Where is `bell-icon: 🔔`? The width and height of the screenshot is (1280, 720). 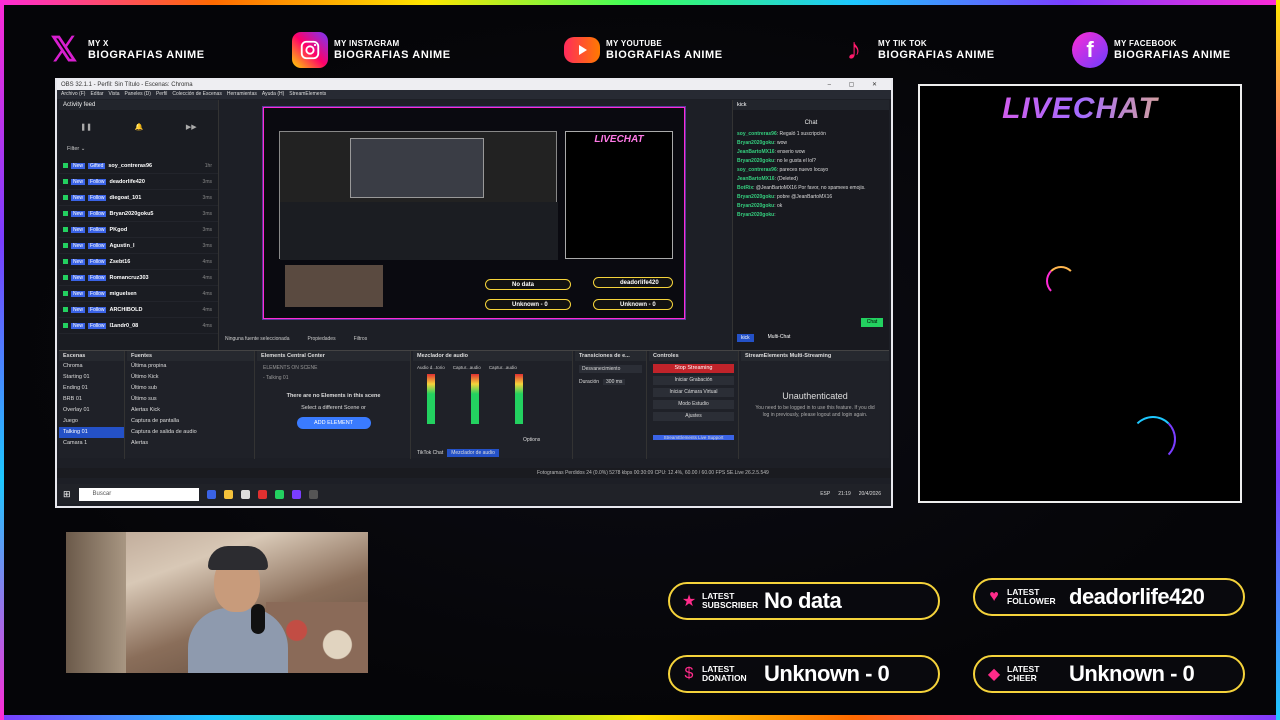
bell-icon: 🔔 is located at coordinates (139, 127).